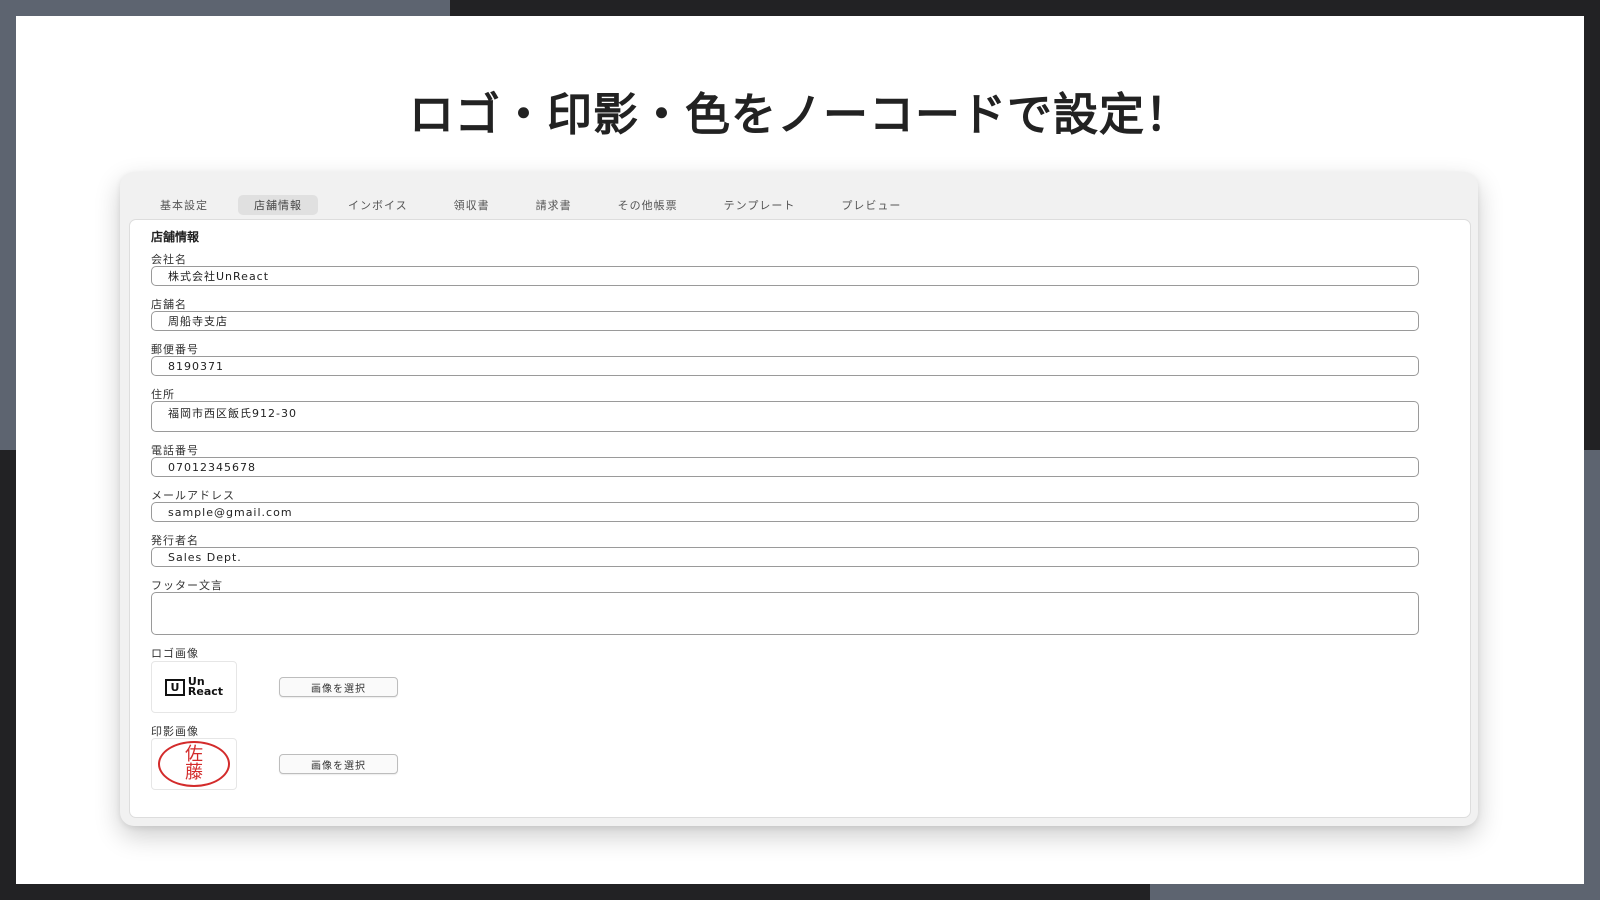 The width and height of the screenshot is (1600, 900). I want to click on section-title: 店舗情報, so click(175, 237).